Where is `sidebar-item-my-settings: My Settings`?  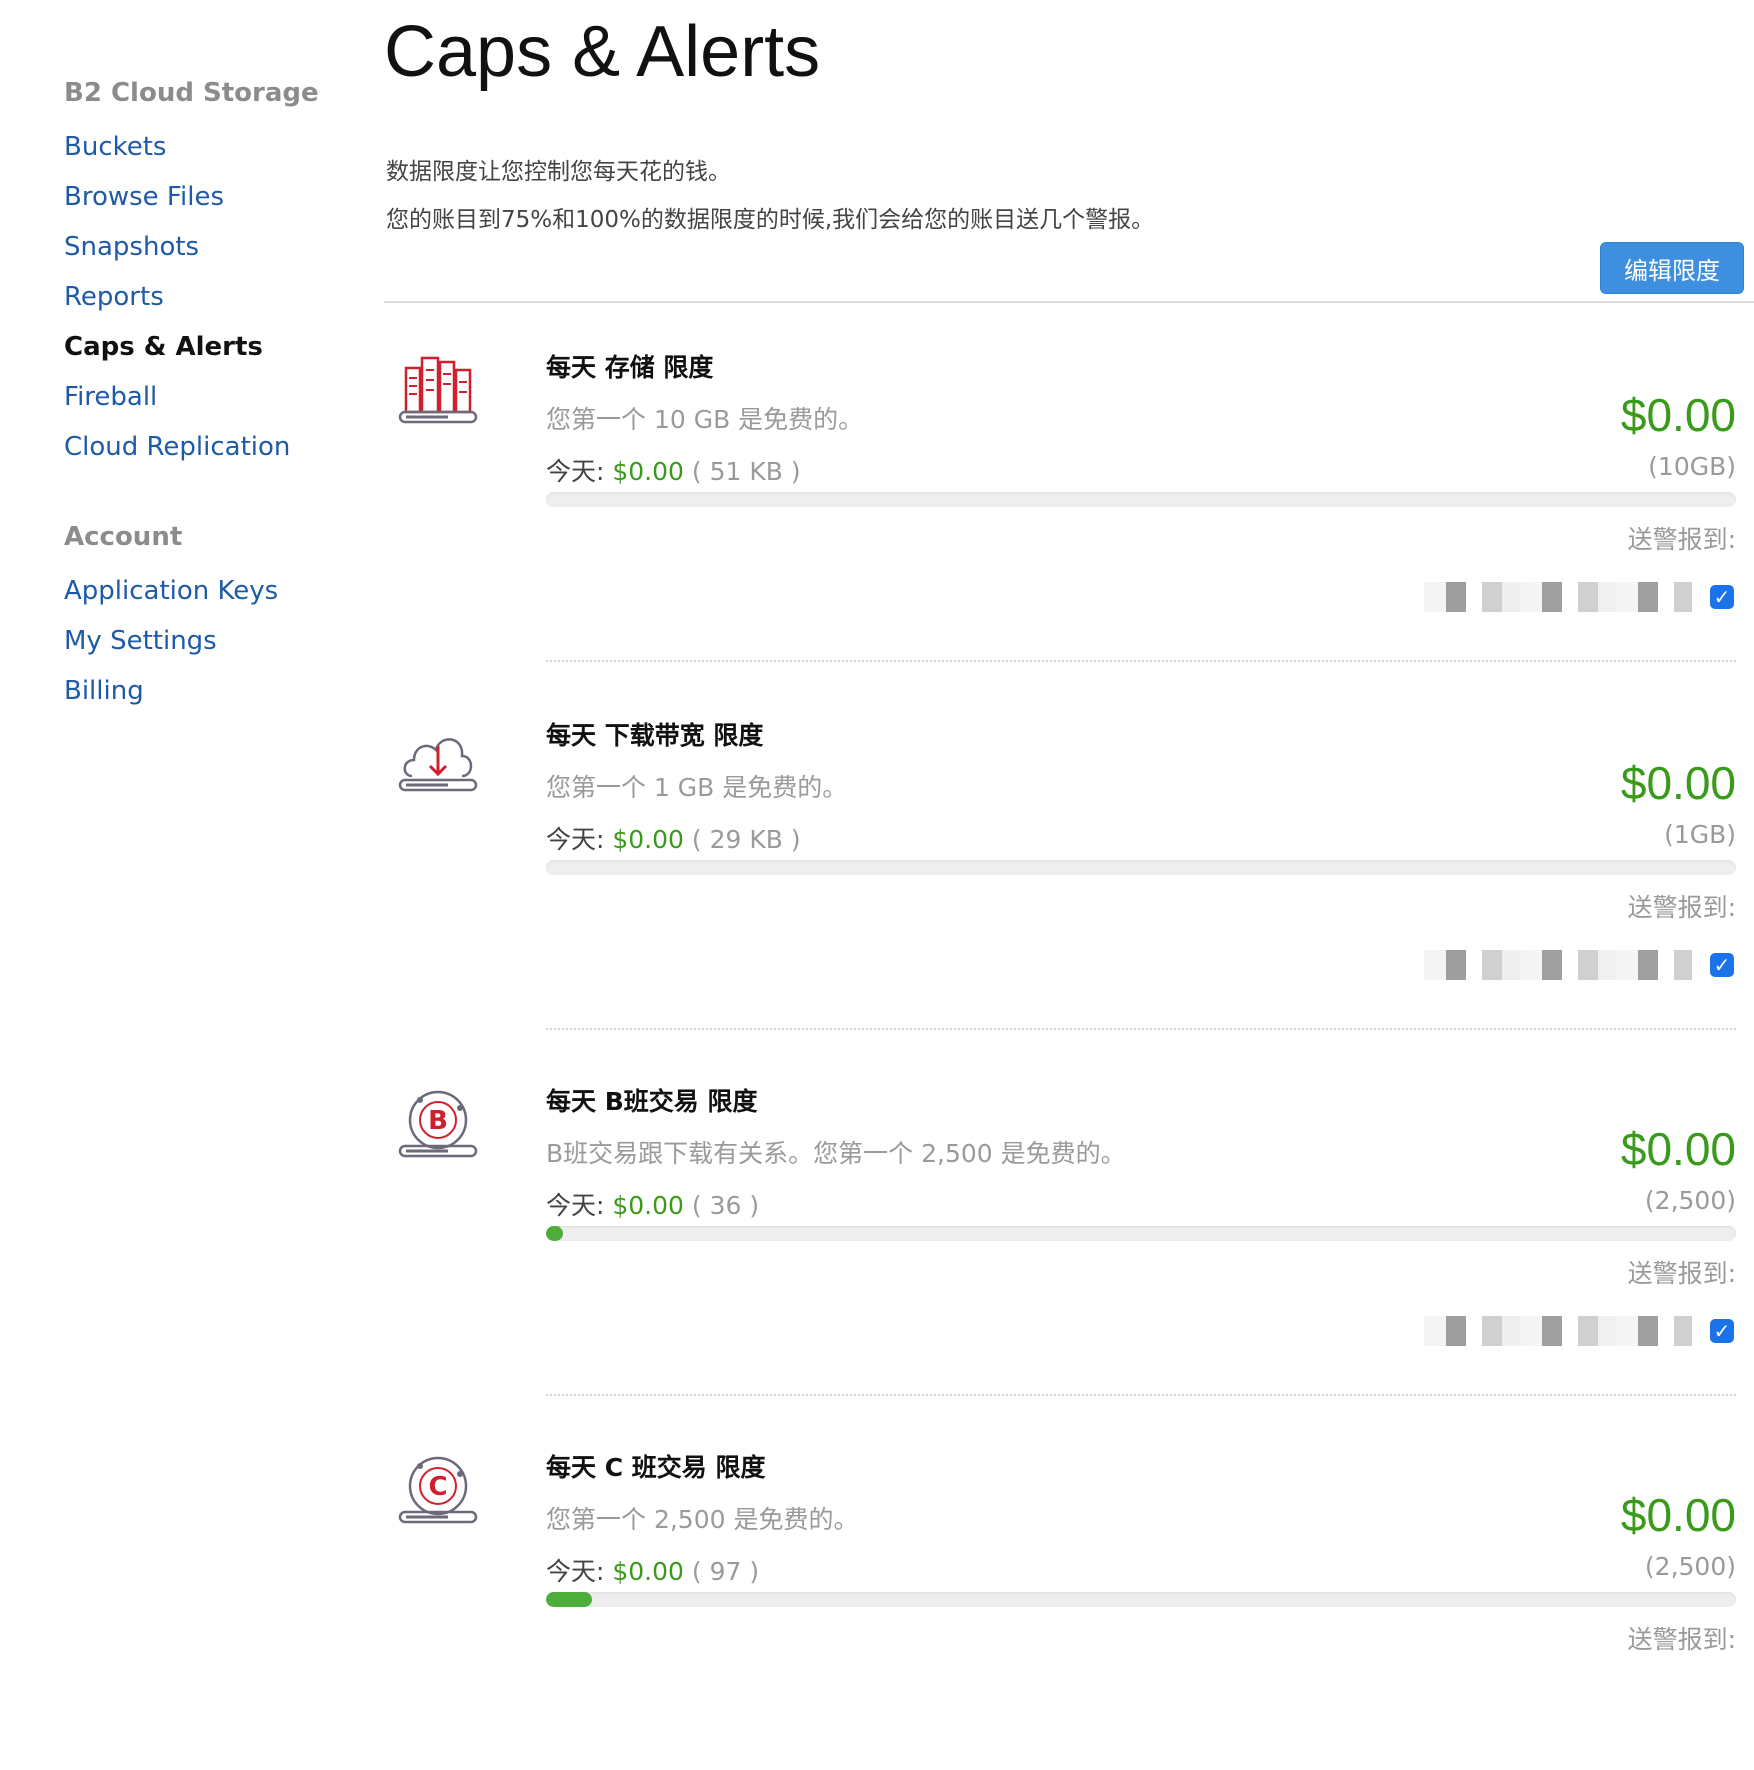
sidebar-item-my-settings: My Settings is located at coordinates (140, 641).